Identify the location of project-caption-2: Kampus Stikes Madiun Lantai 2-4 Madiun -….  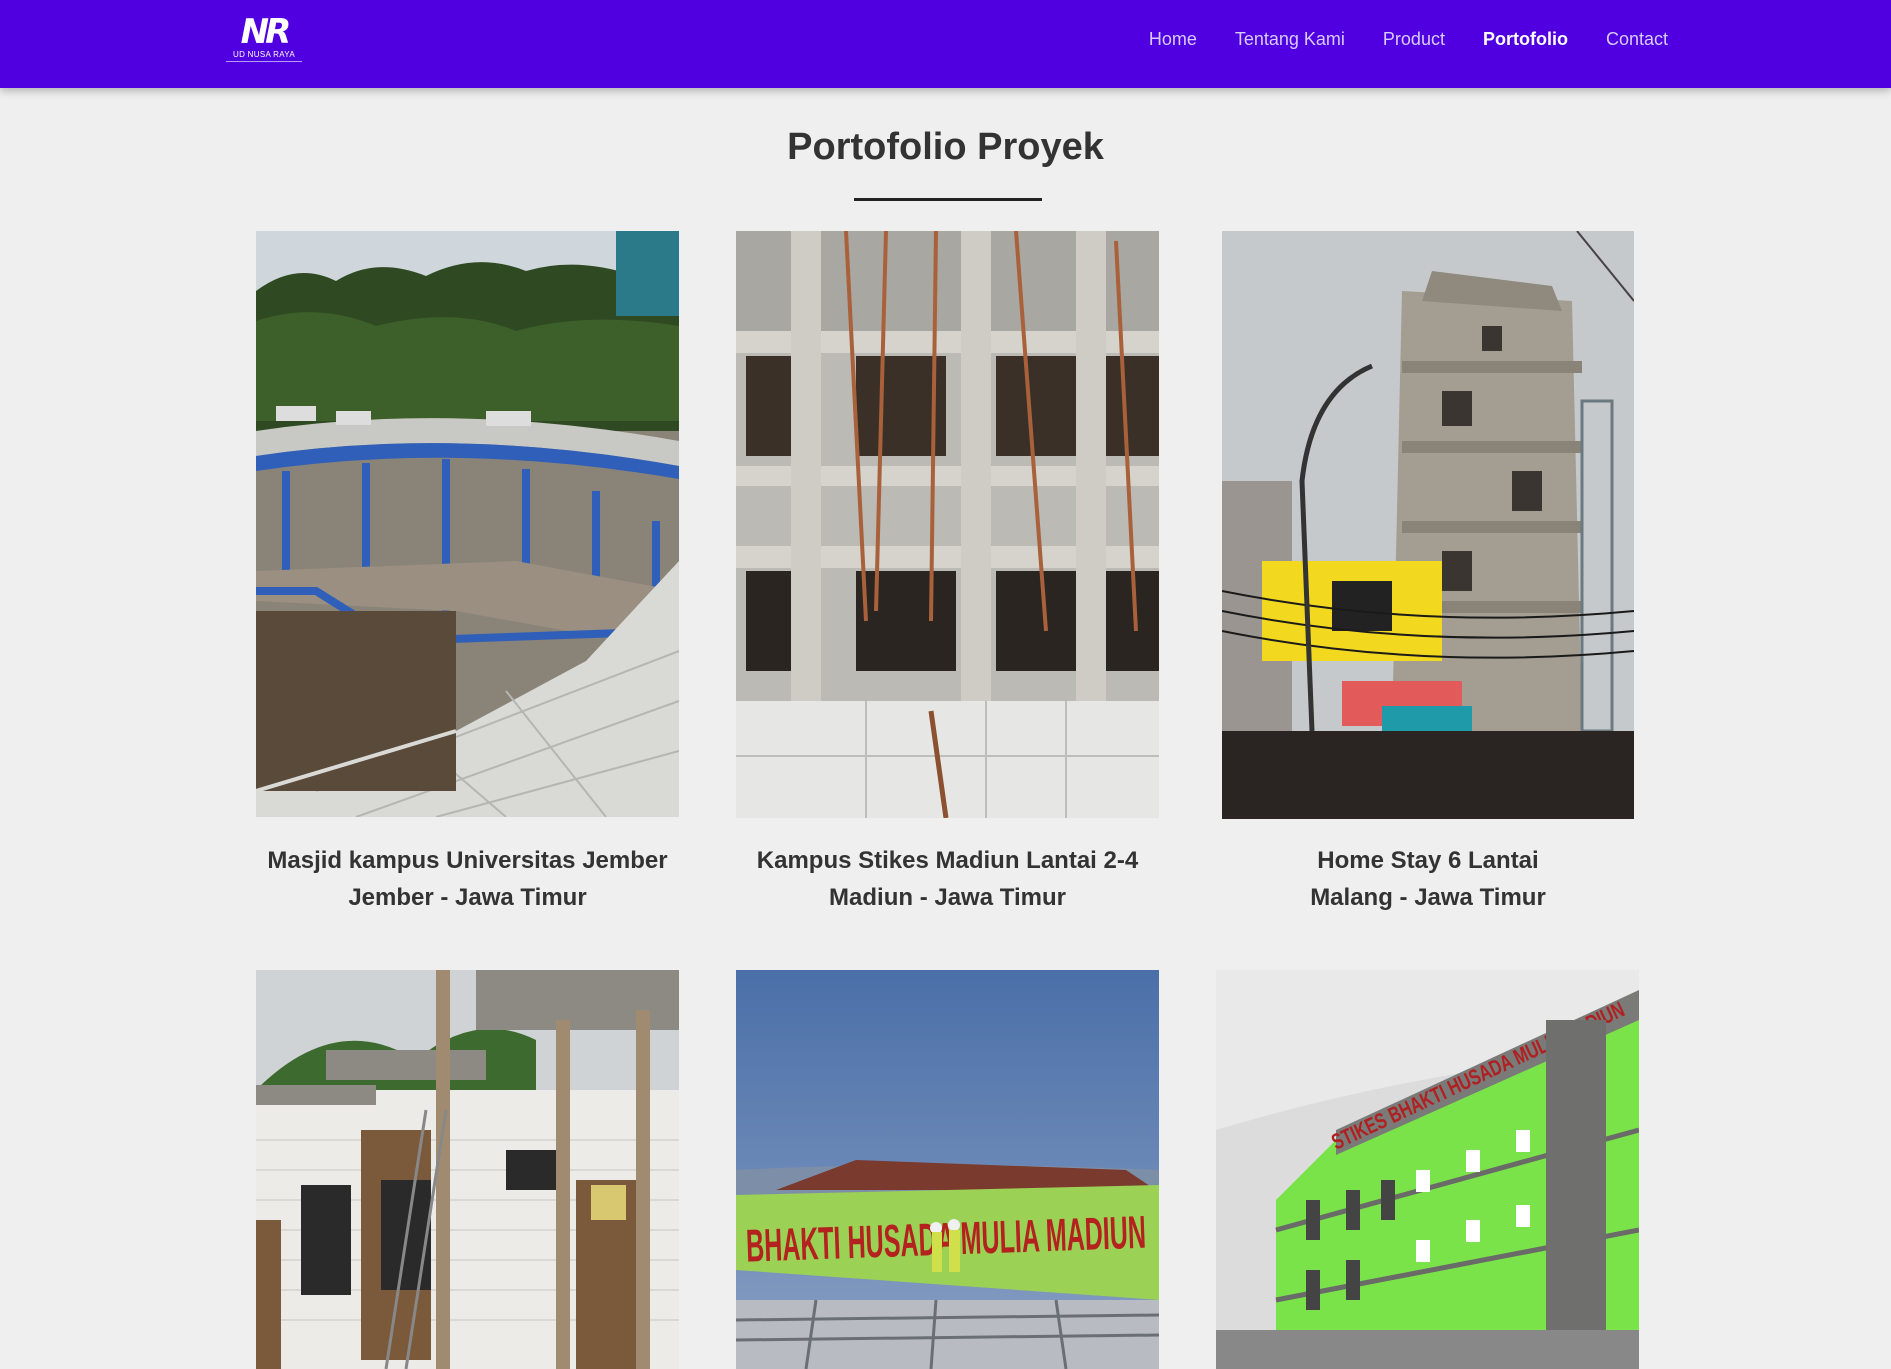
(947, 879).